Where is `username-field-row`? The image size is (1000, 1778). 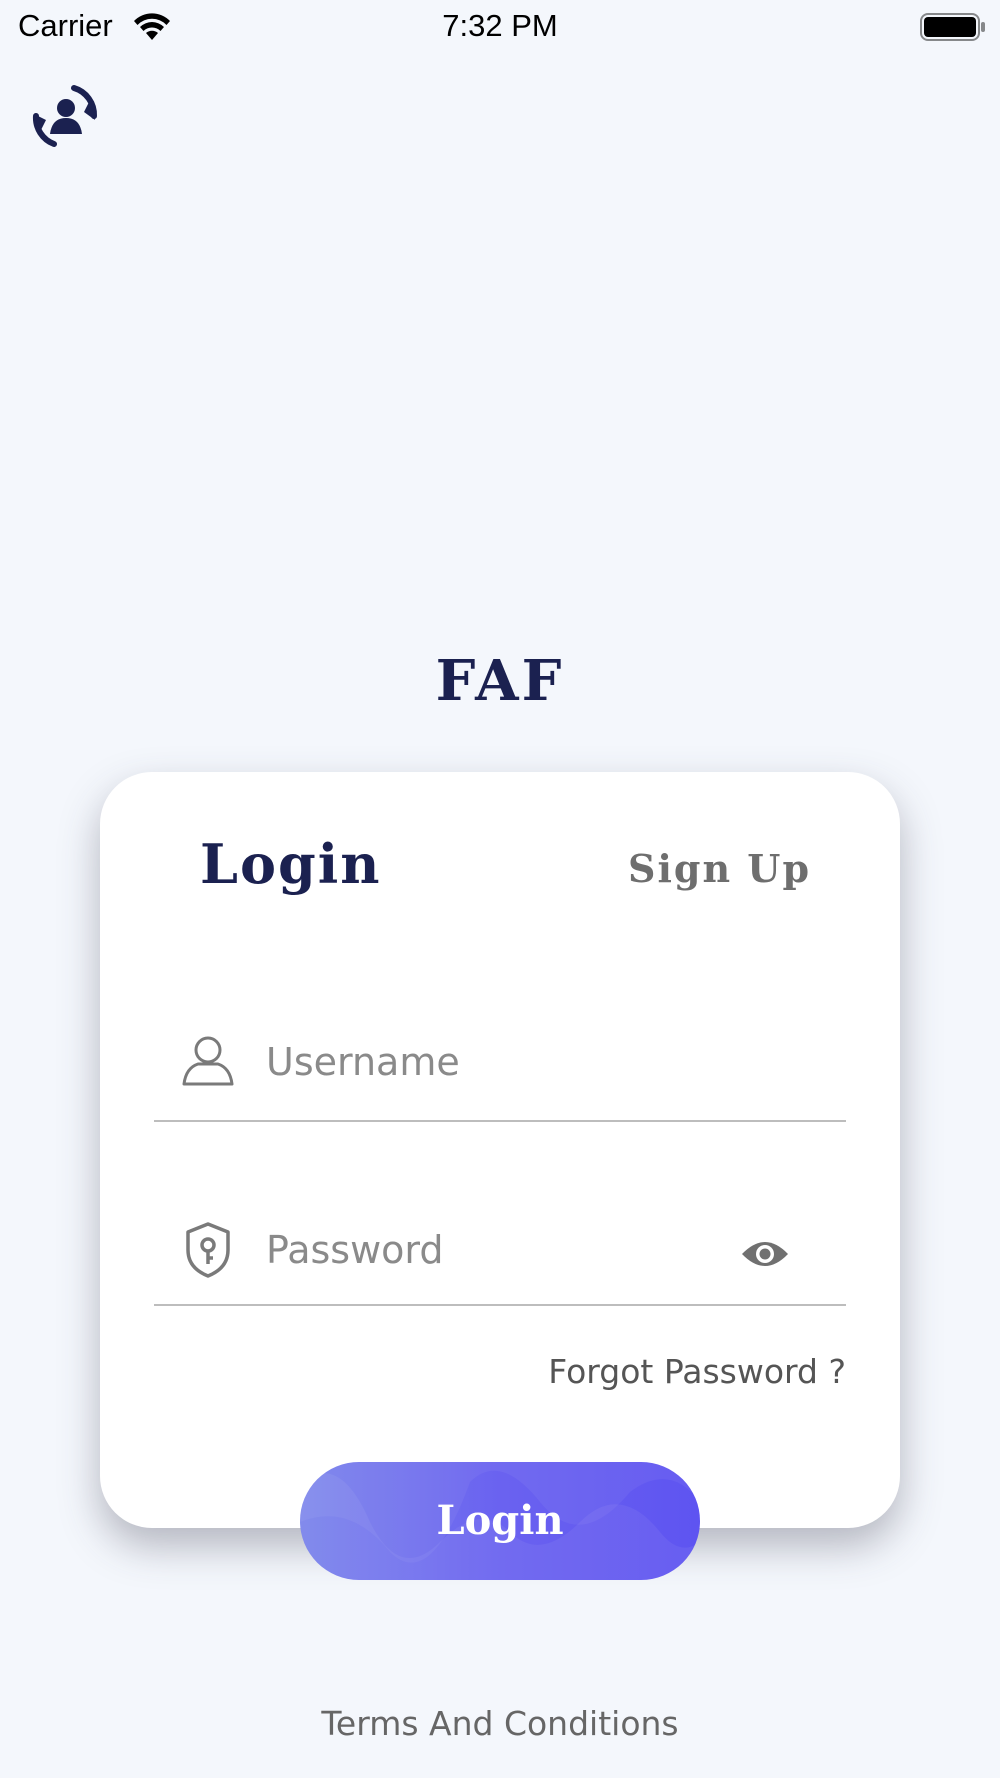
username-field-row is located at coordinates (500, 1066).